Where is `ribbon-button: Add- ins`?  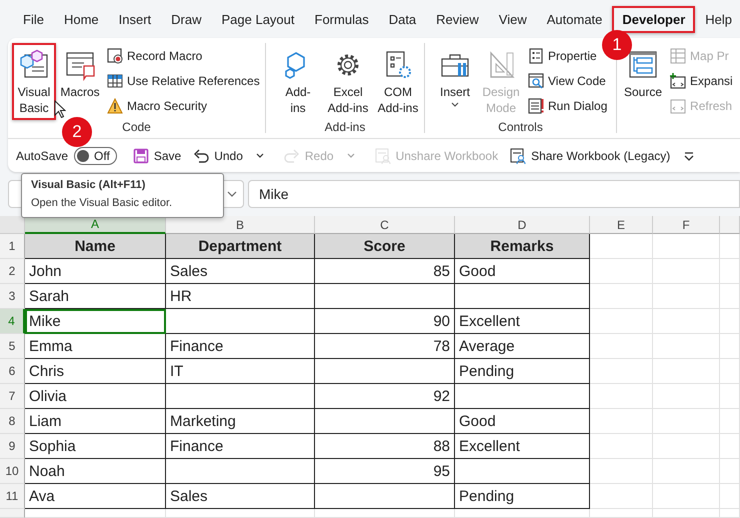 ribbon-button: Add- ins is located at coordinates (298, 81).